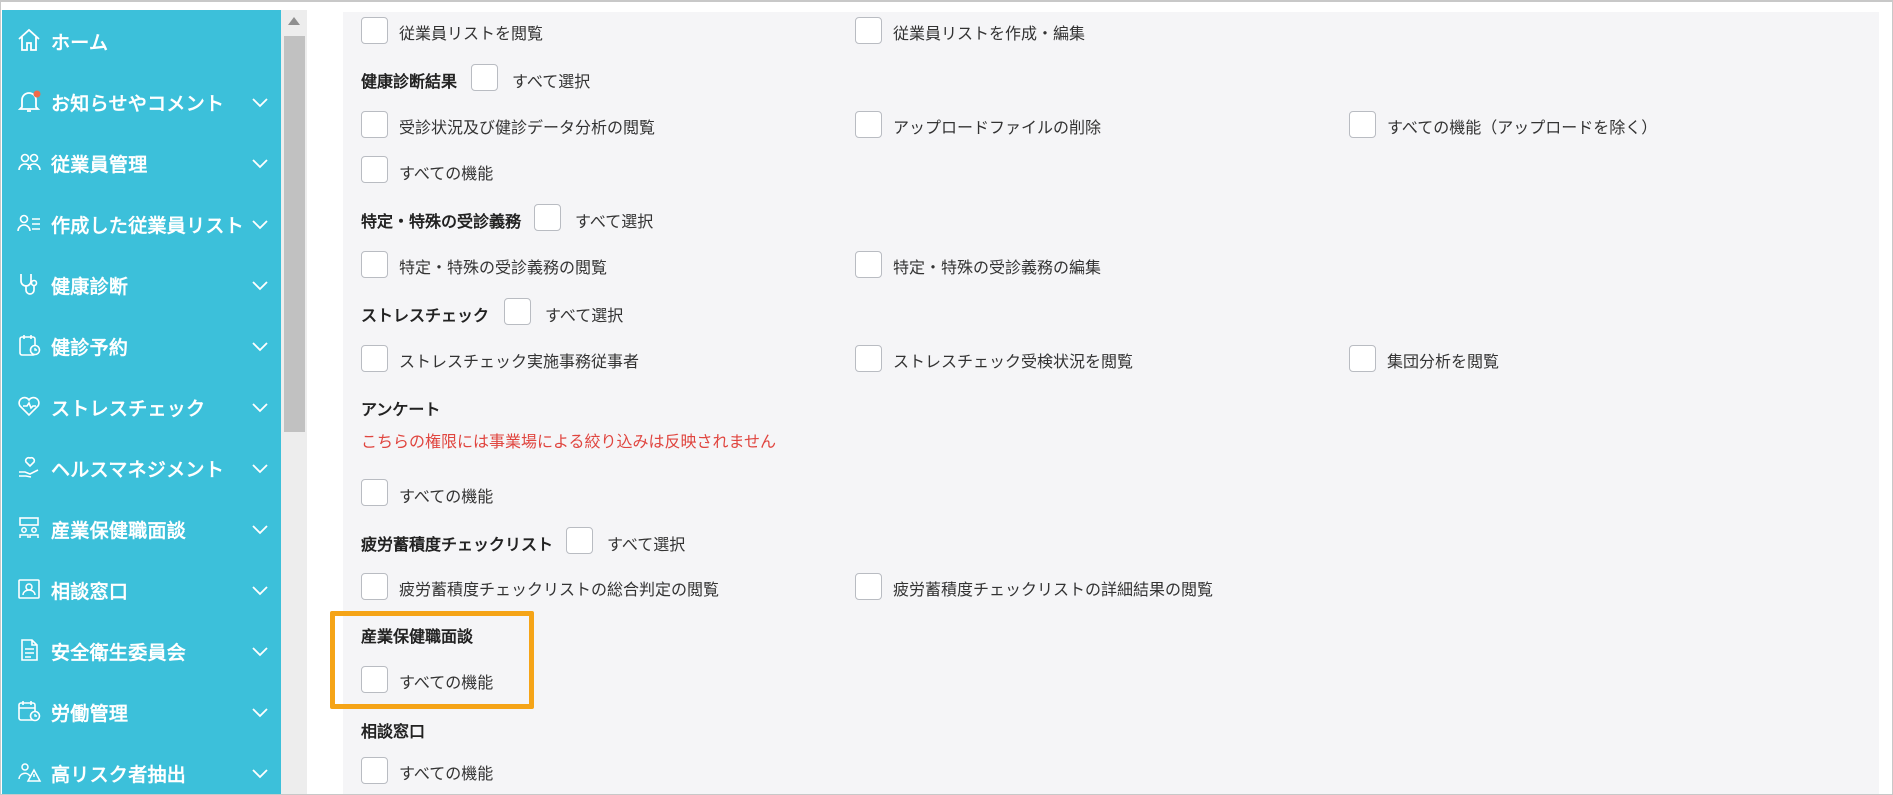  I want to click on section-title-consult: 相談窓口, so click(393, 731).